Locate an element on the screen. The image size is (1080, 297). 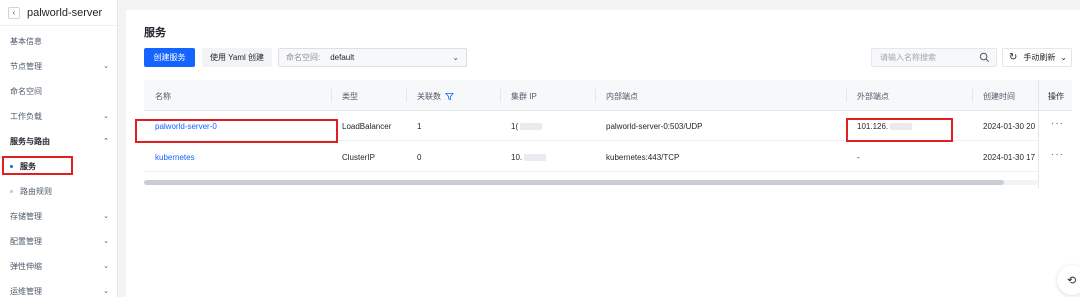
sidebar-item-label: 运维管理 is located at coordinates (26, 291).